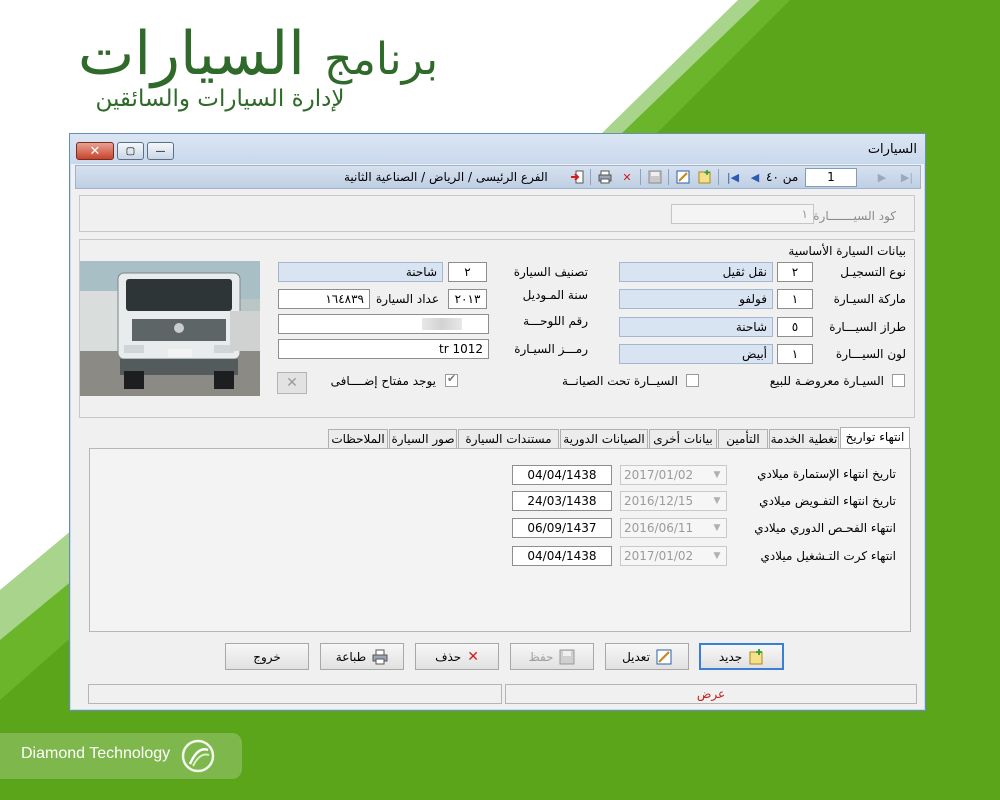 Image resolution: width=1000 pixels, height=800 pixels. What do you see at coordinates (324, 299) in the screenshot?
I see `odometer-field: ١٦٤٨٣٩` at bounding box center [324, 299].